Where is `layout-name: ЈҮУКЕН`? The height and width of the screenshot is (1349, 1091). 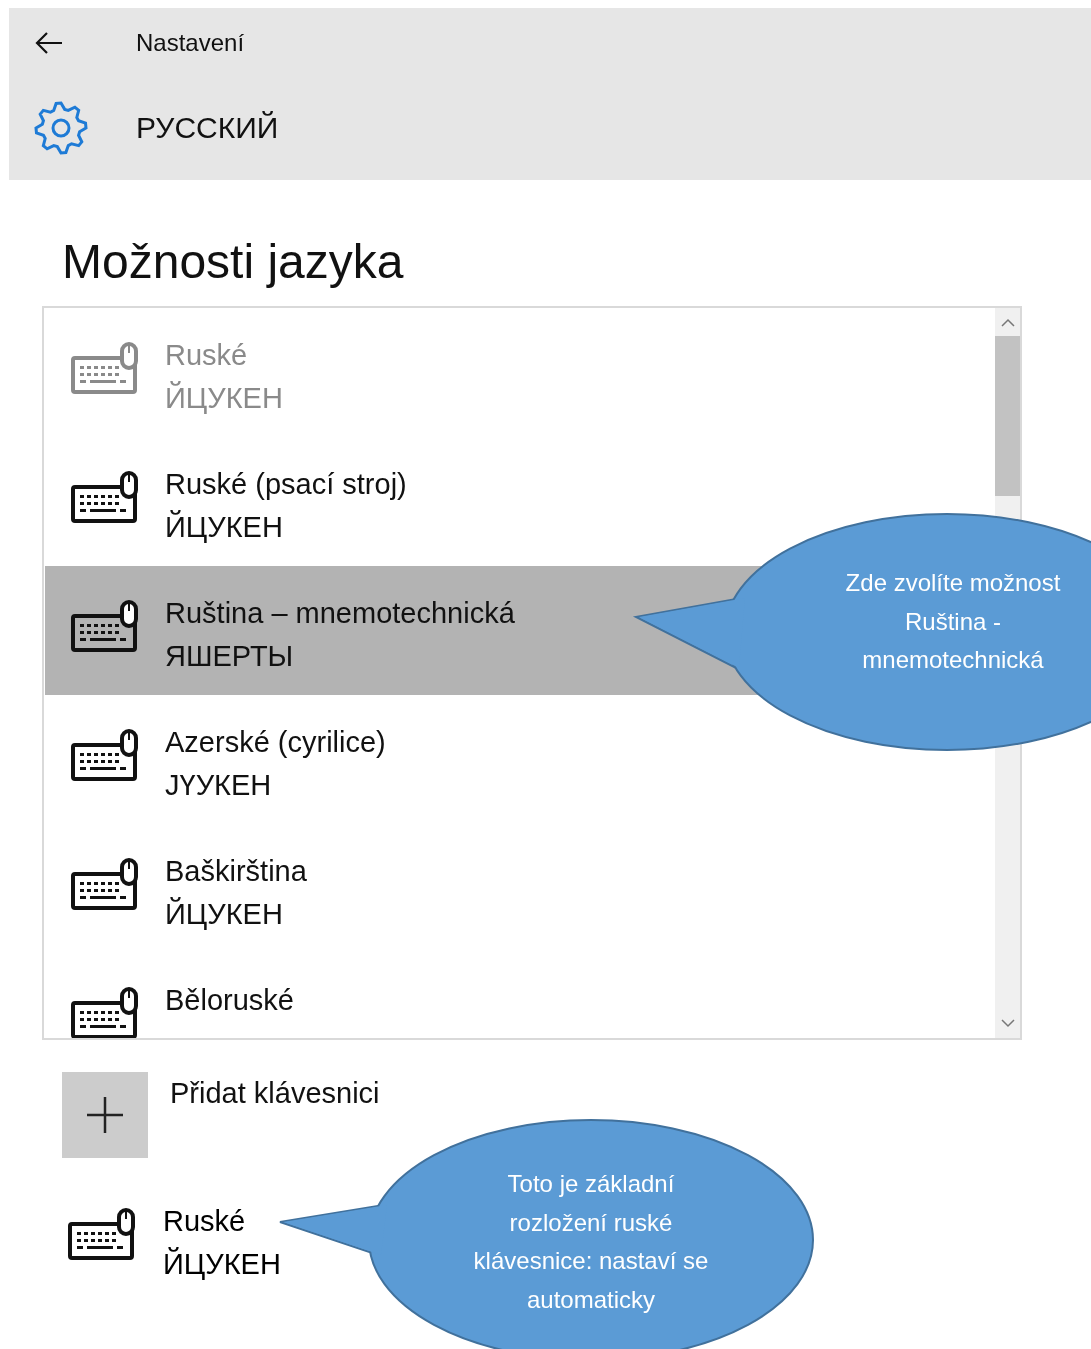 layout-name: ЈҮУКЕН is located at coordinates (219, 785).